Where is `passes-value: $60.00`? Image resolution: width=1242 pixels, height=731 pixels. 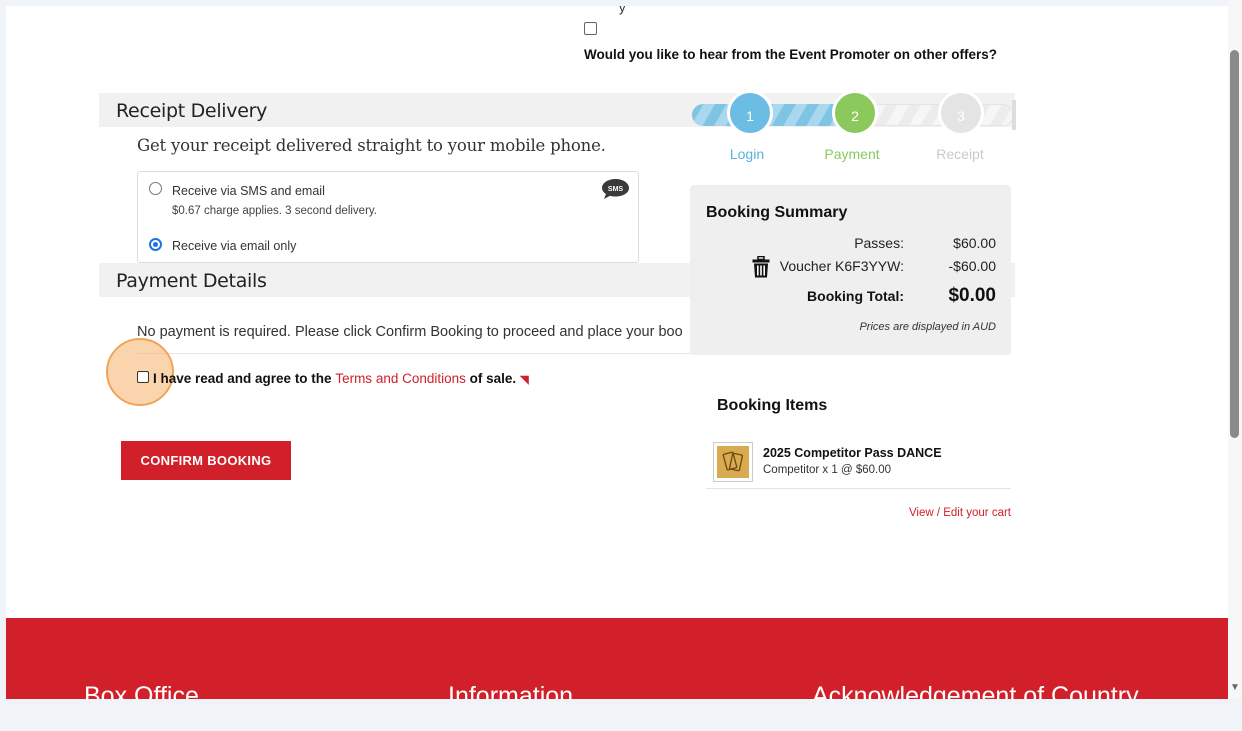 passes-value: $60.00 is located at coordinates (974, 243).